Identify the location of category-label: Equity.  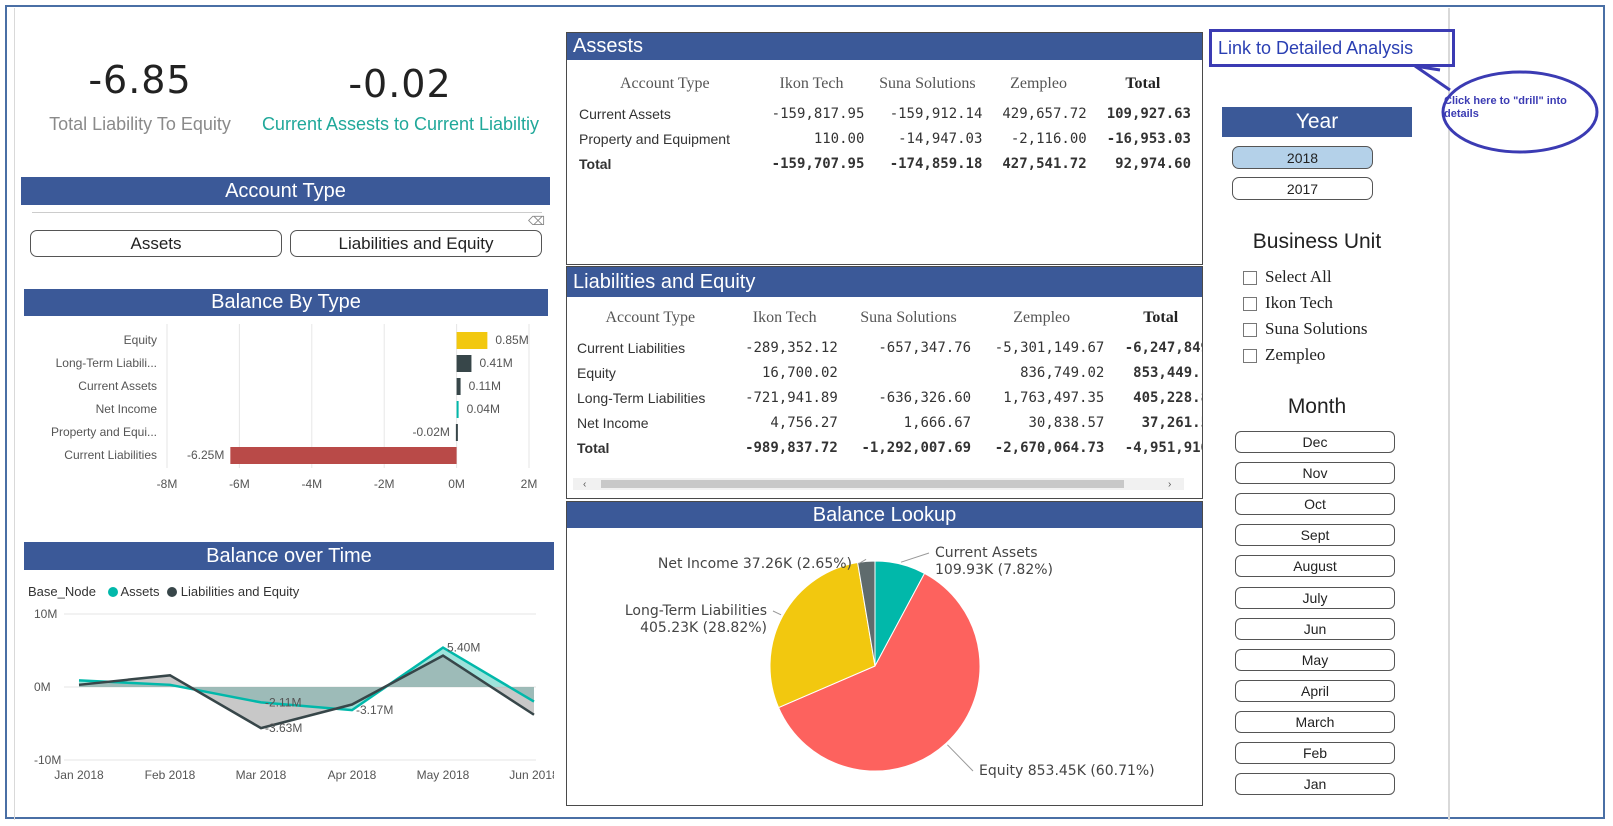
(140, 340).